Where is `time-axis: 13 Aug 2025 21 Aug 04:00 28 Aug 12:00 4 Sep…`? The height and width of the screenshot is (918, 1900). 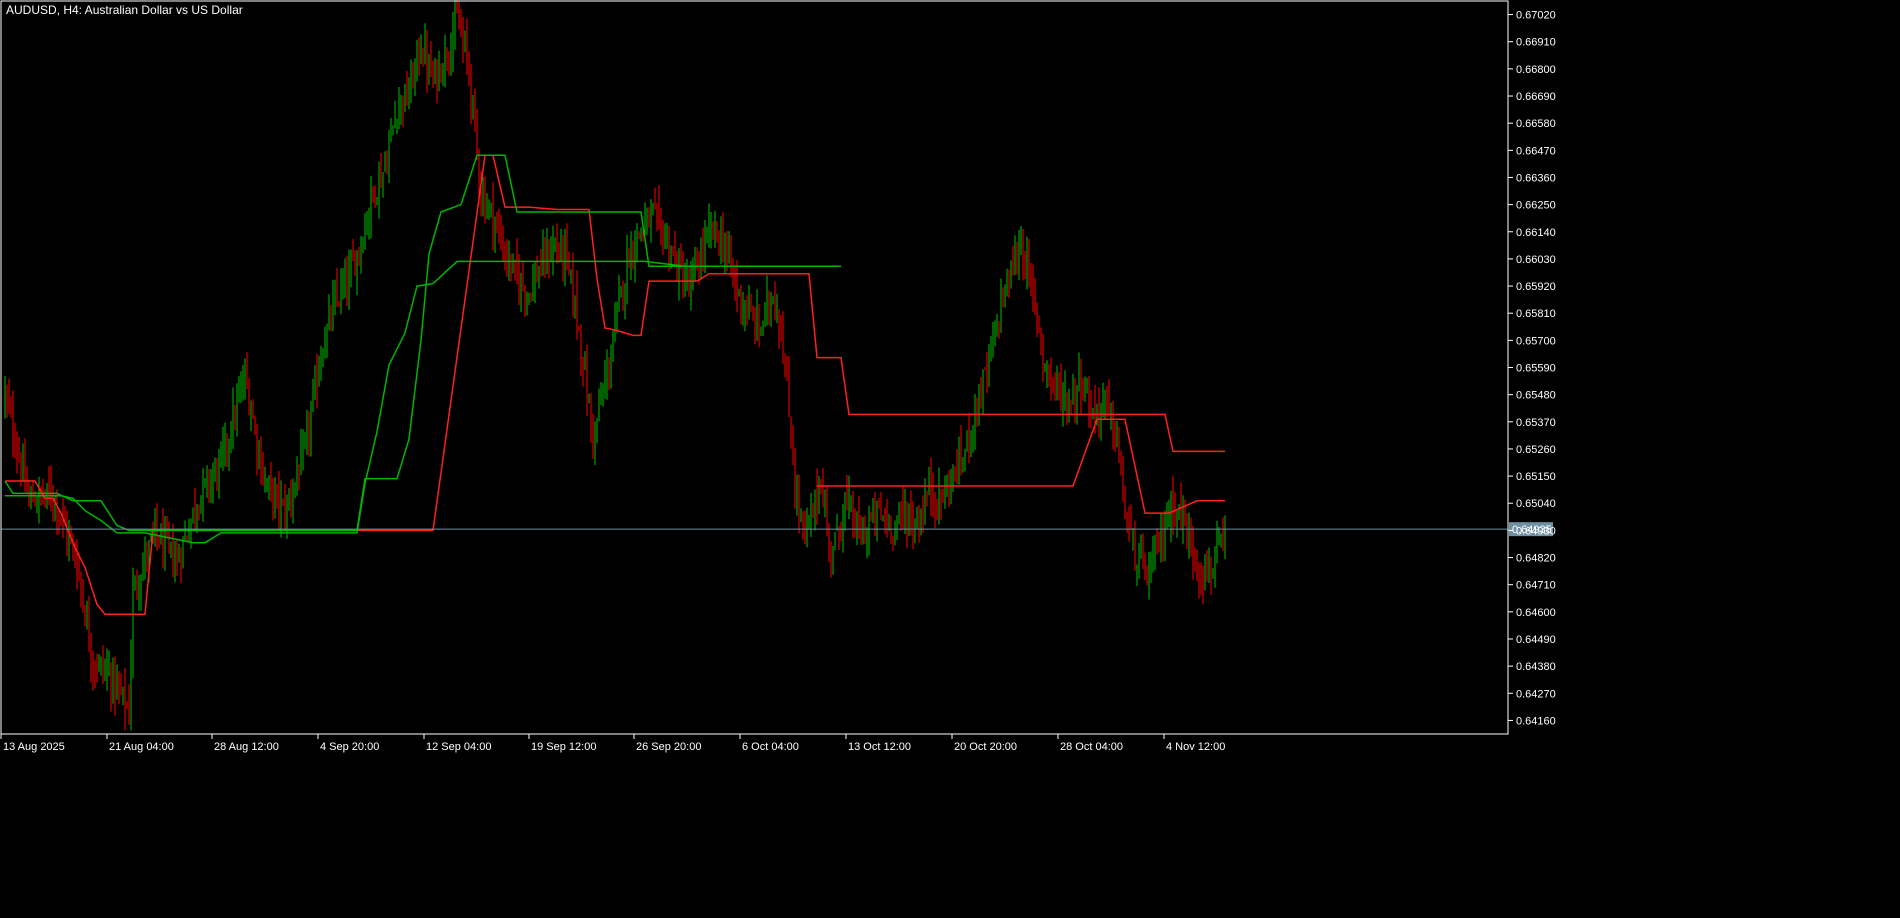 time-axis: 13 Aug 2025 21 Aug 04:00 28 Aug 12:00 4 Sep… is located at coordinates (612, 743).